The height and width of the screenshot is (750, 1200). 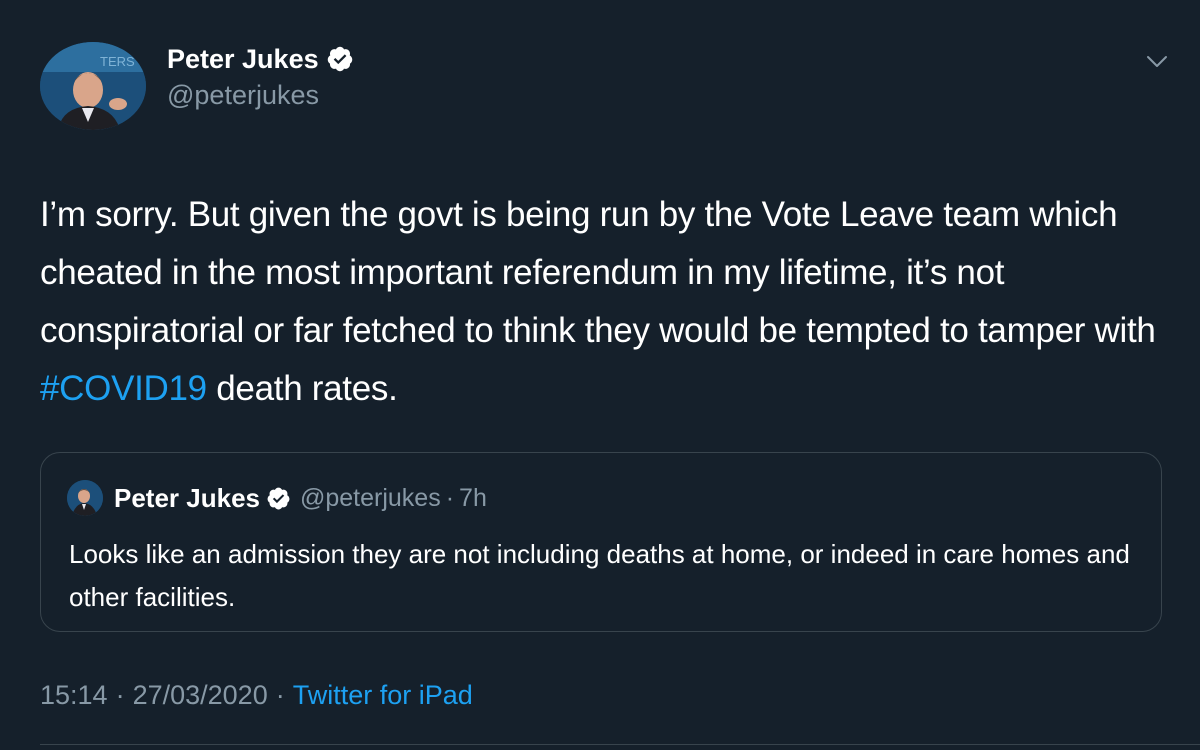 What do you see at coordinates (74, 695) in the screenshot?
I see `tweet-time: 15:14` at bounding box center [74, 695].